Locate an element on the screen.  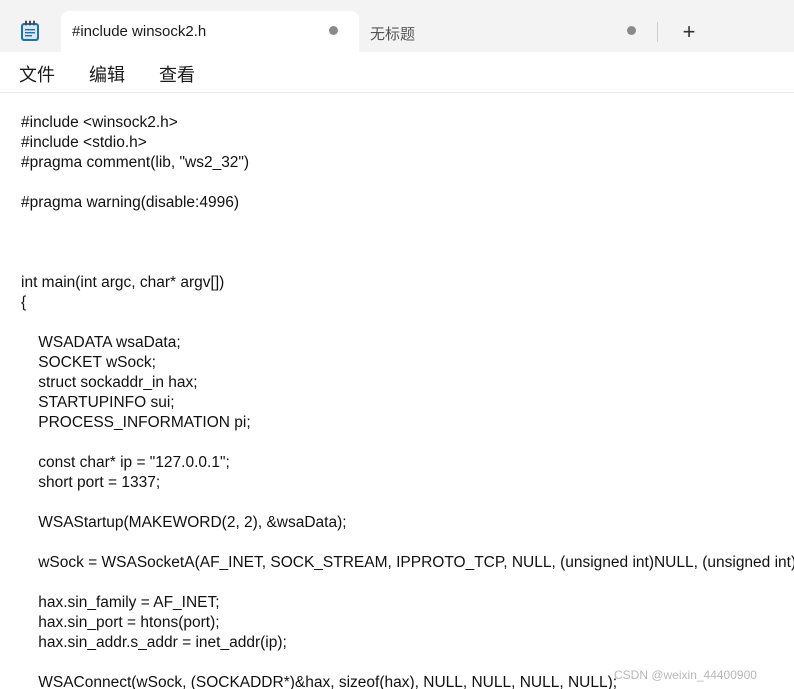
tab-winsock: #include winsock2.h is located at coordinates (210, 31).